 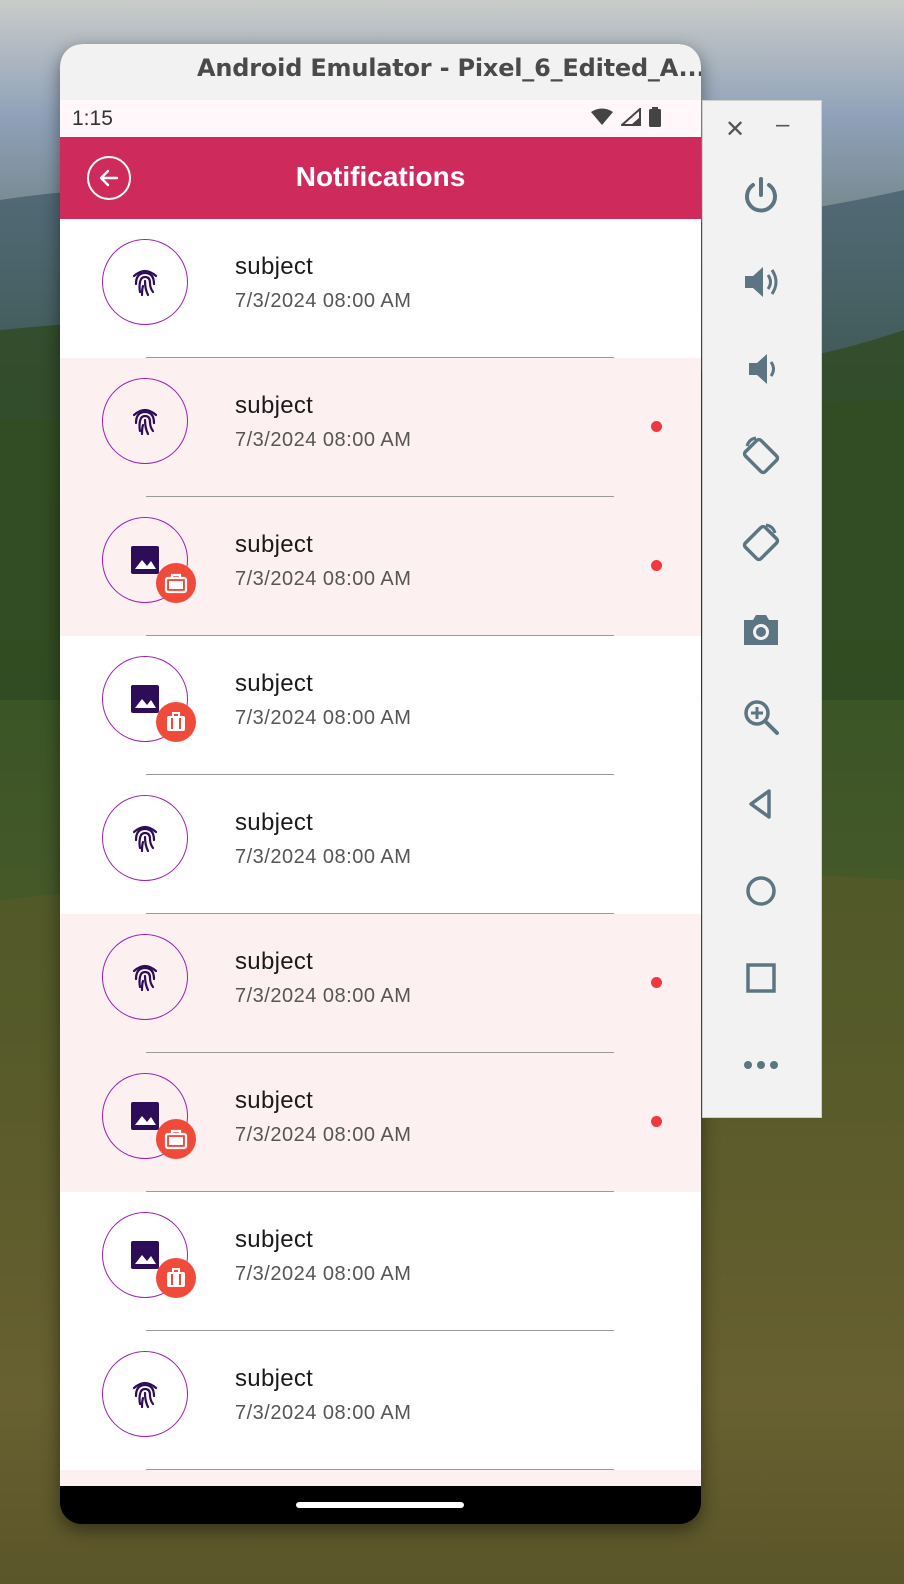 I want to click on zoom-button, so click(x=761, y=717).